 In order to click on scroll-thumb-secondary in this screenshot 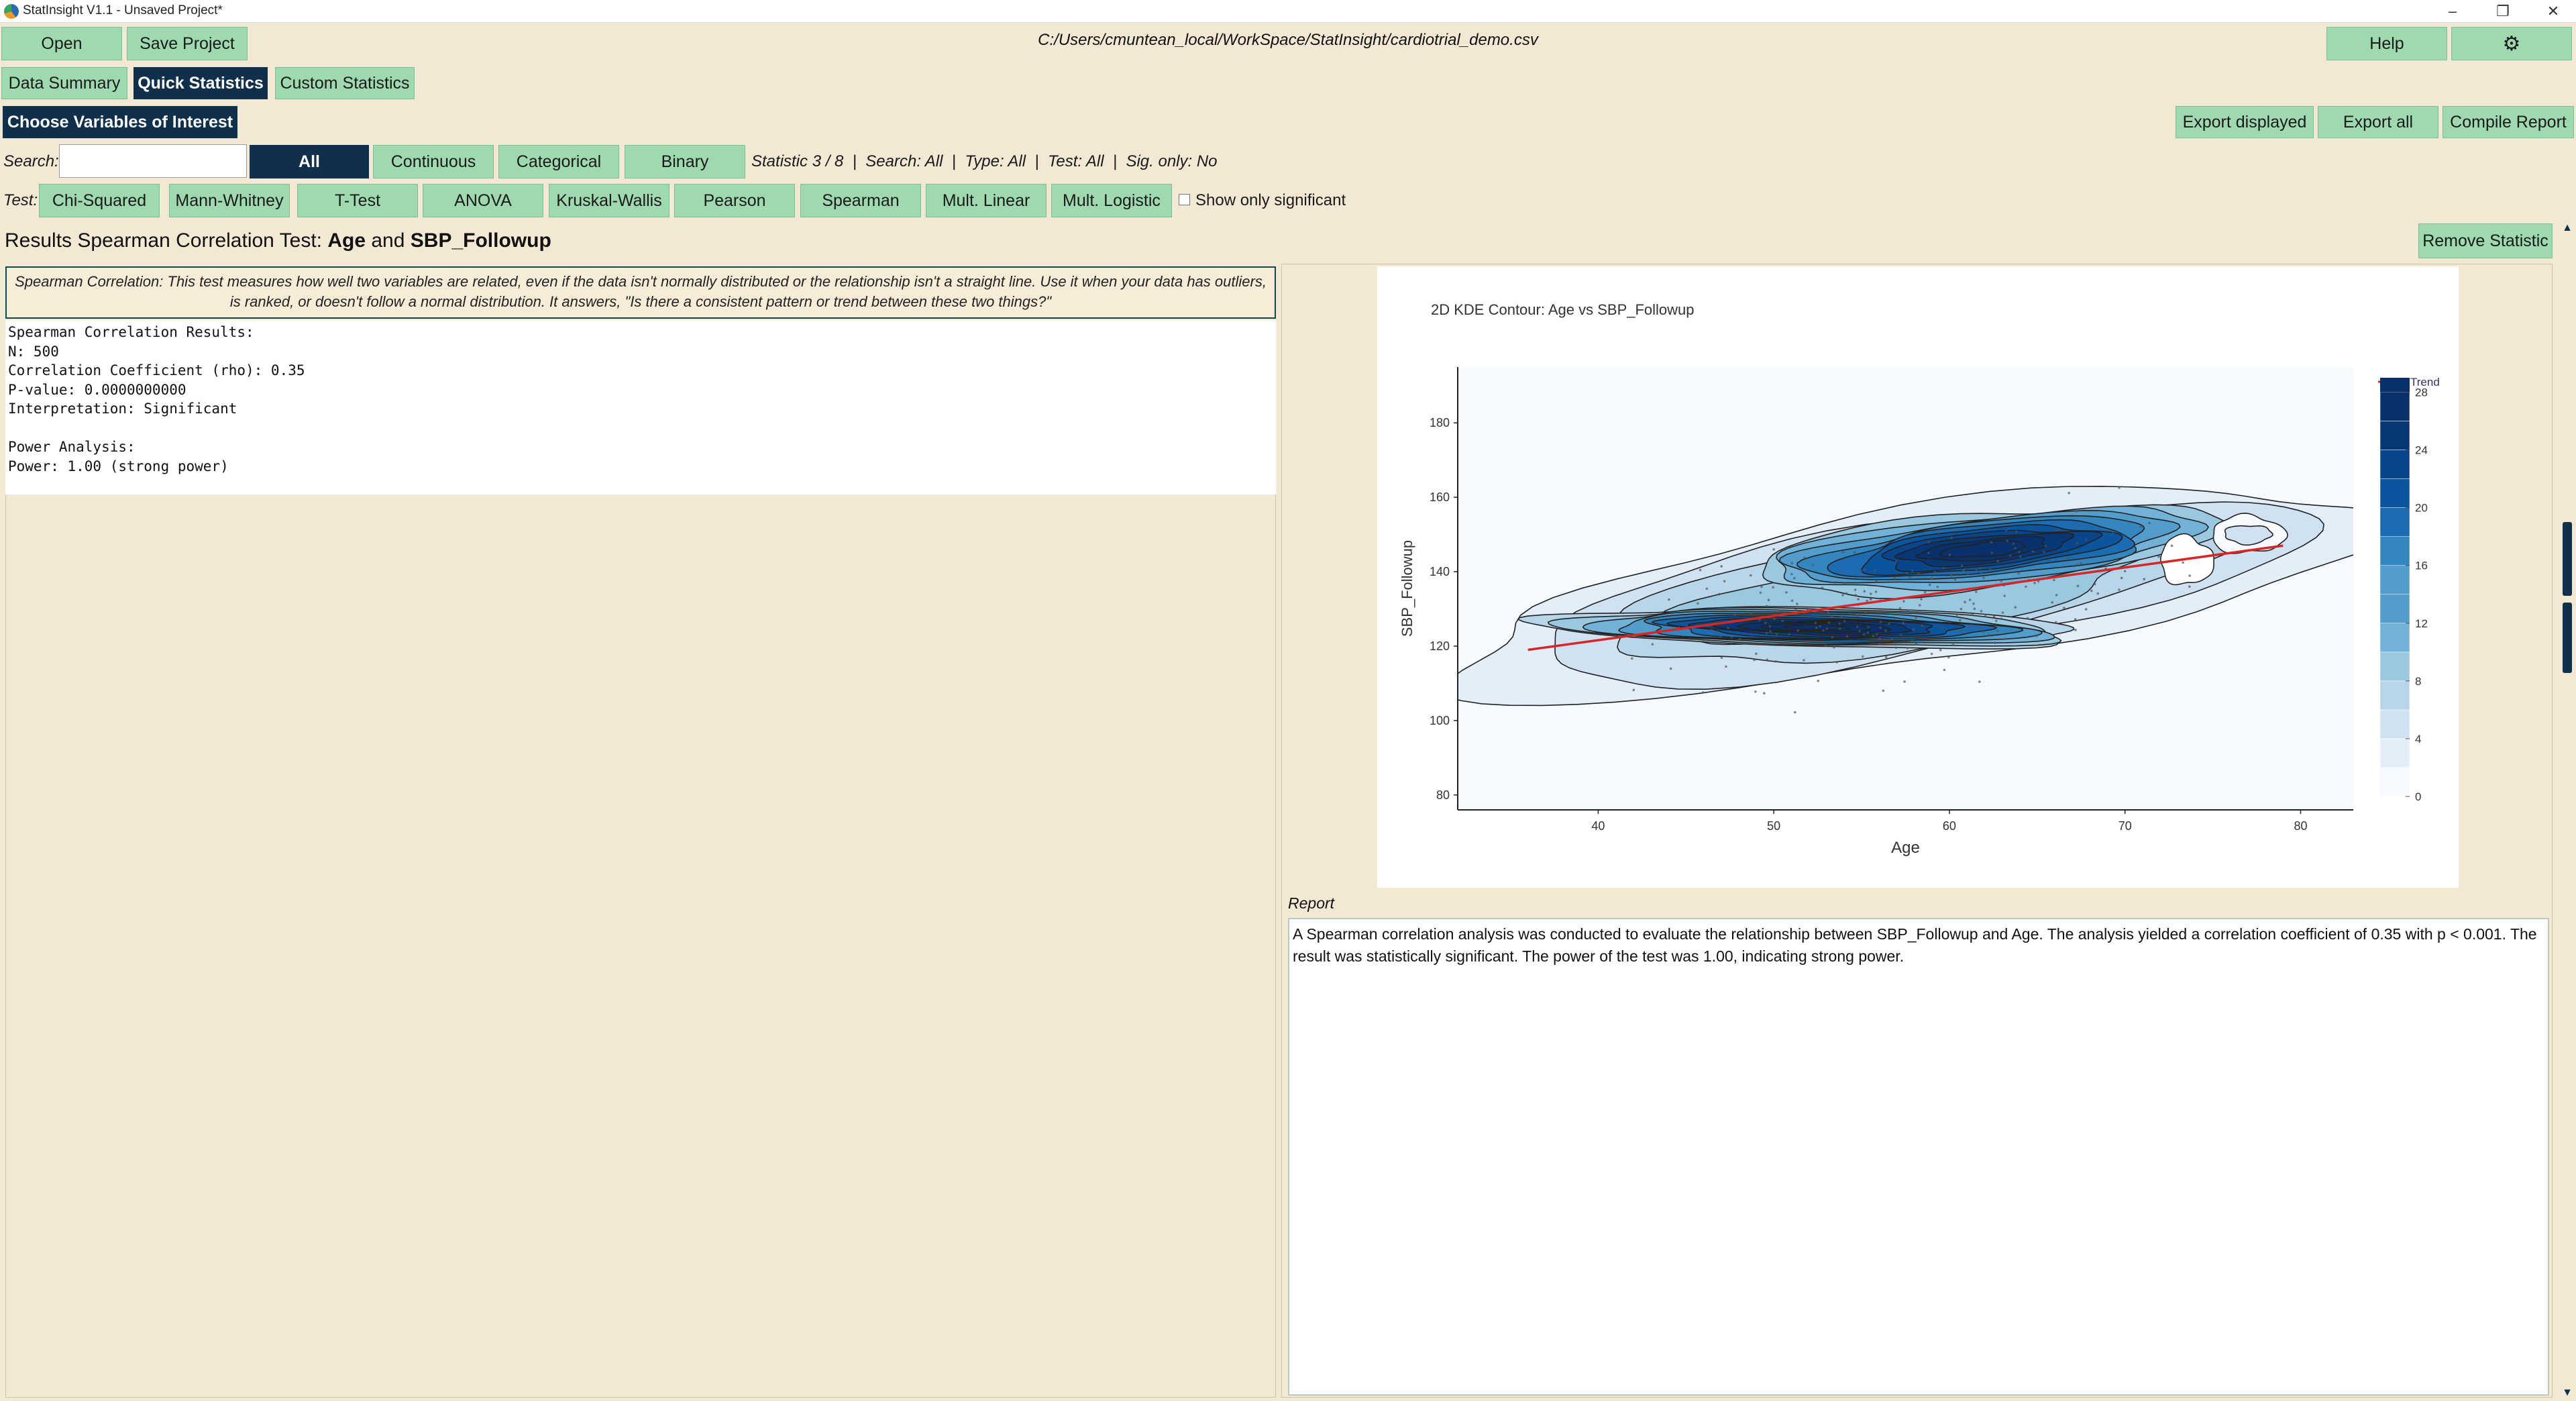, I will do `click(2567, 638)`.